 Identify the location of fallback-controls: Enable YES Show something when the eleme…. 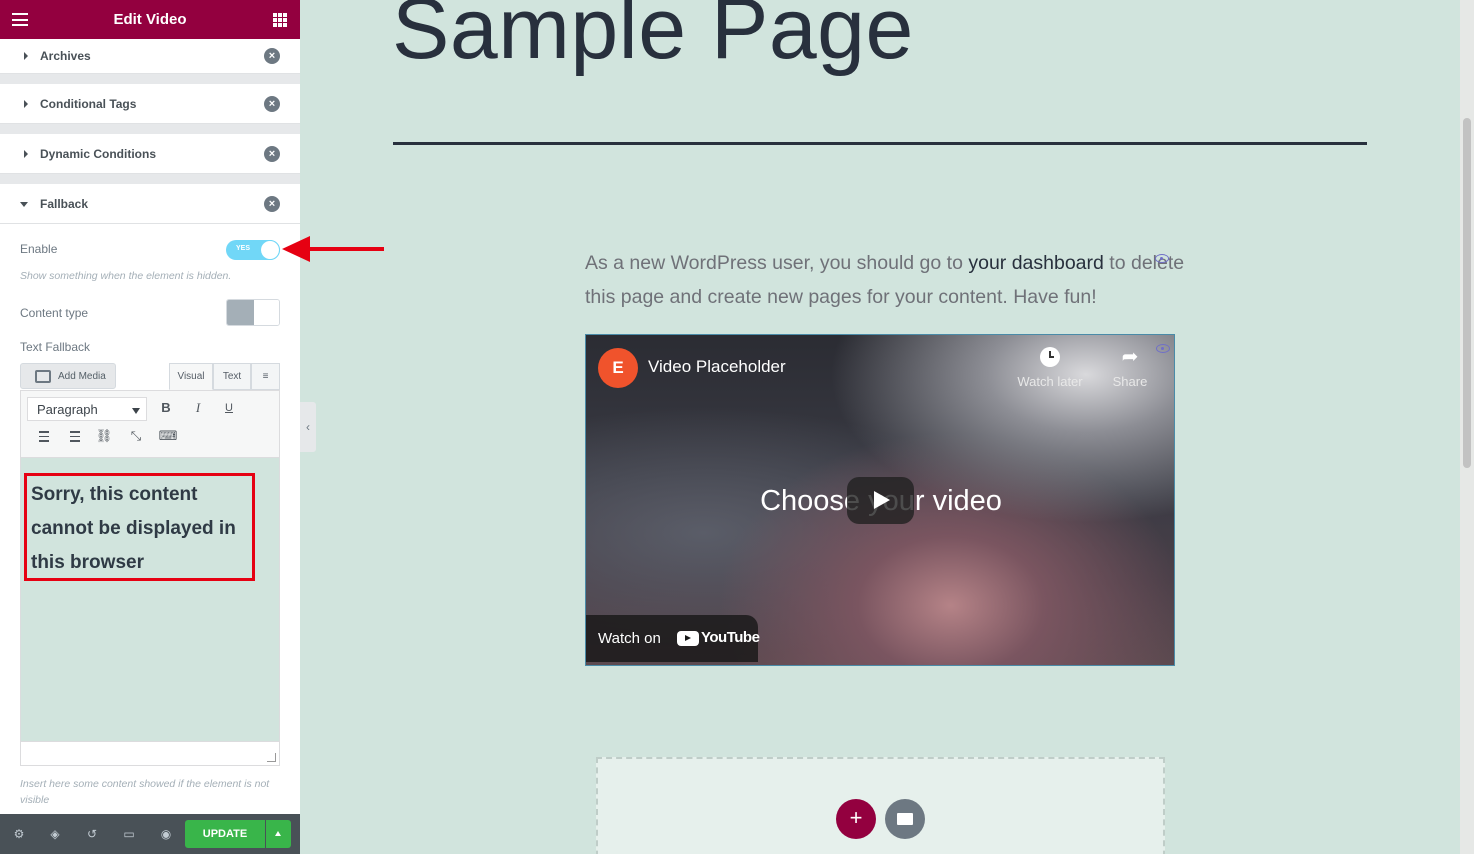
(150, 519).